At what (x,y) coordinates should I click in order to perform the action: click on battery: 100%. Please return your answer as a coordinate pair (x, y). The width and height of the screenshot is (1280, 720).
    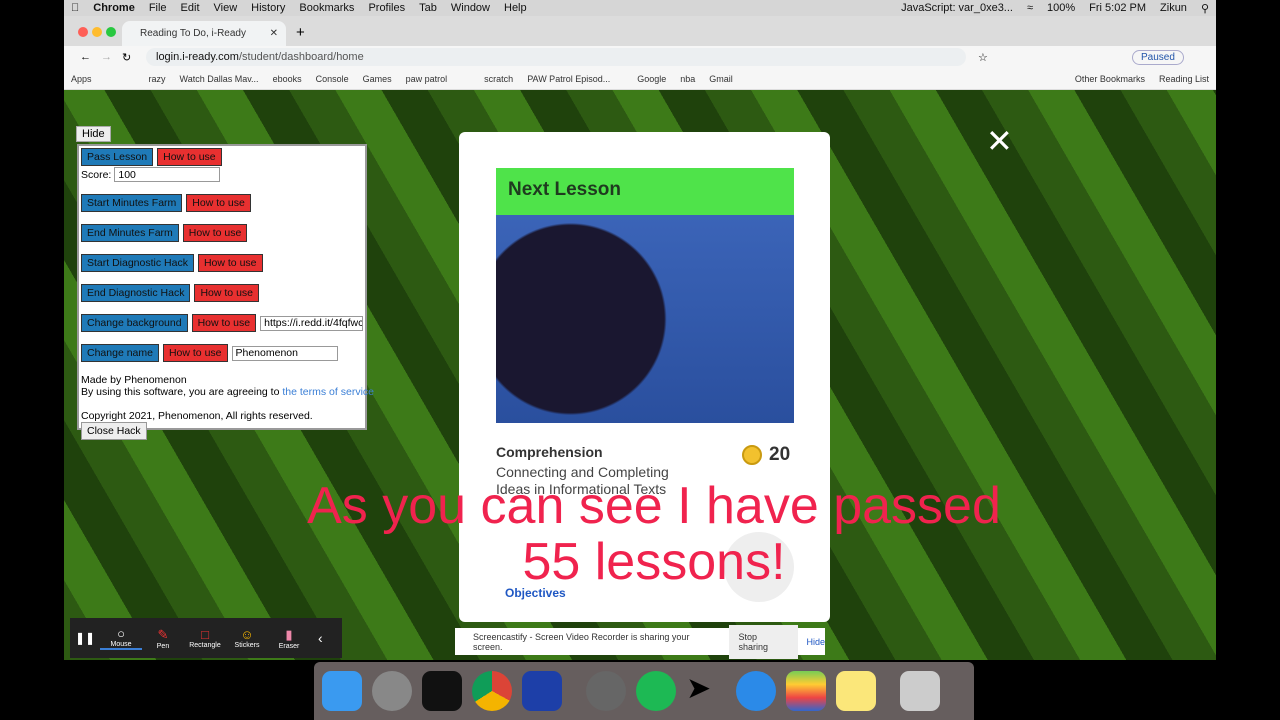
    Looking at the image, I should click on (1061, 8).